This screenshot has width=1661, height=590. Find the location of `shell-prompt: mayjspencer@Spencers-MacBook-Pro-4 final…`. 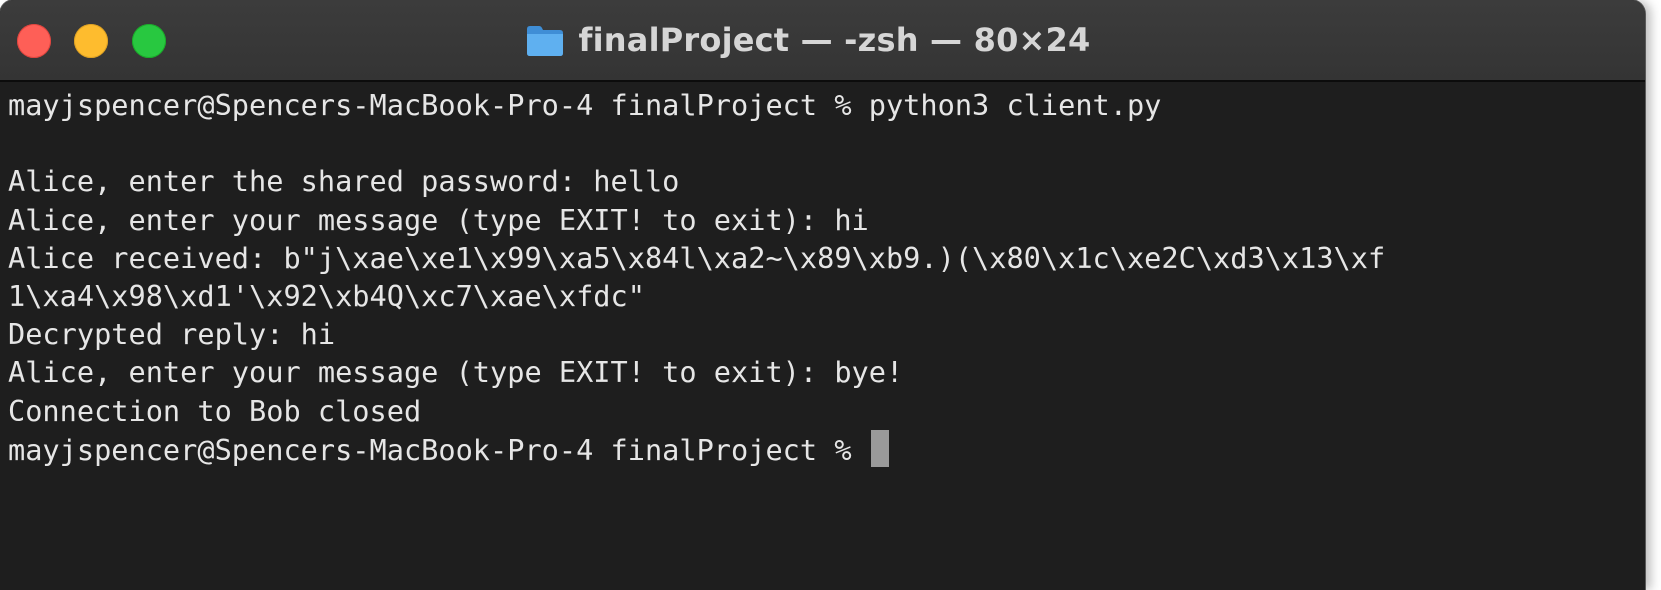

shell-prompt: mayjspencer@Spencers-MacBook-Pro-4 final… is located at coordinates (438, 449).